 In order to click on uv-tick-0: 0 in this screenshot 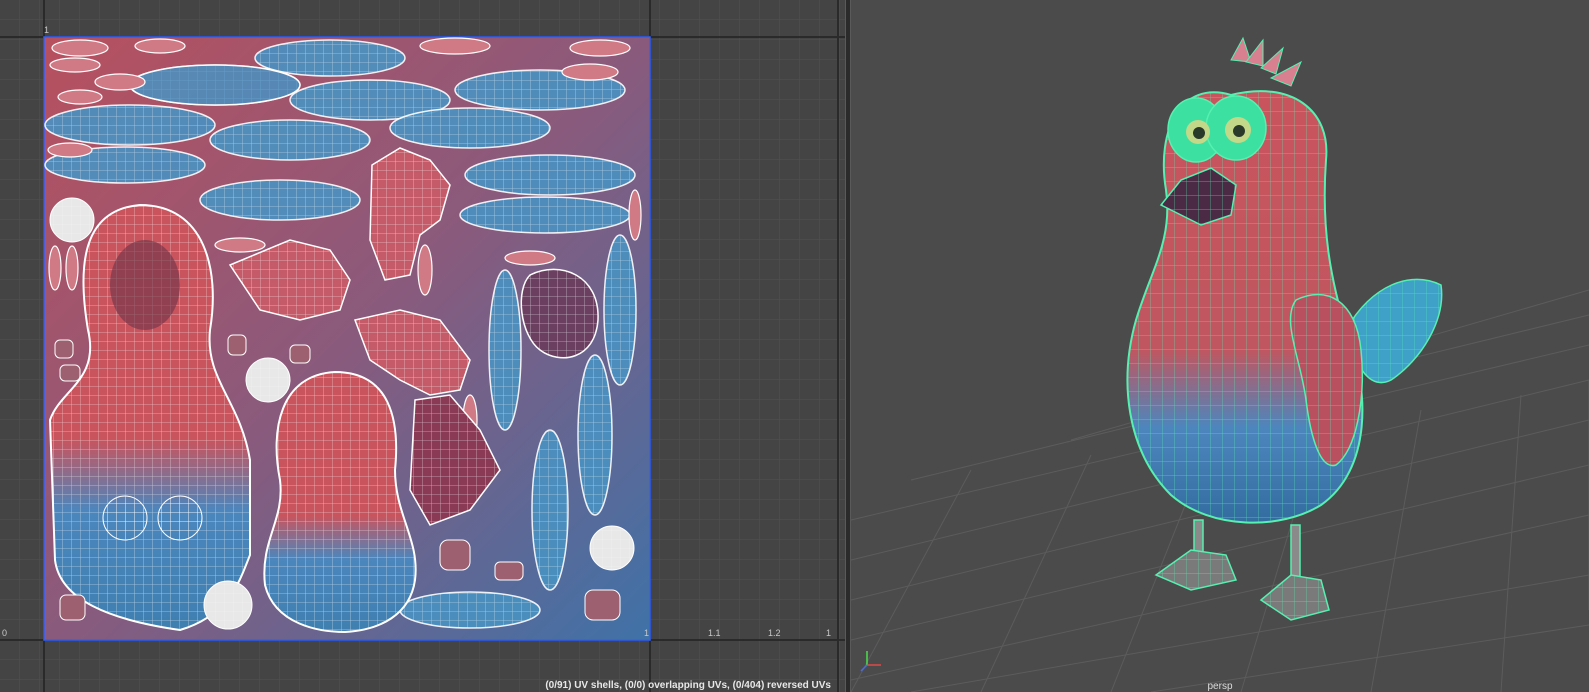, I will do `click(4, 633)`.